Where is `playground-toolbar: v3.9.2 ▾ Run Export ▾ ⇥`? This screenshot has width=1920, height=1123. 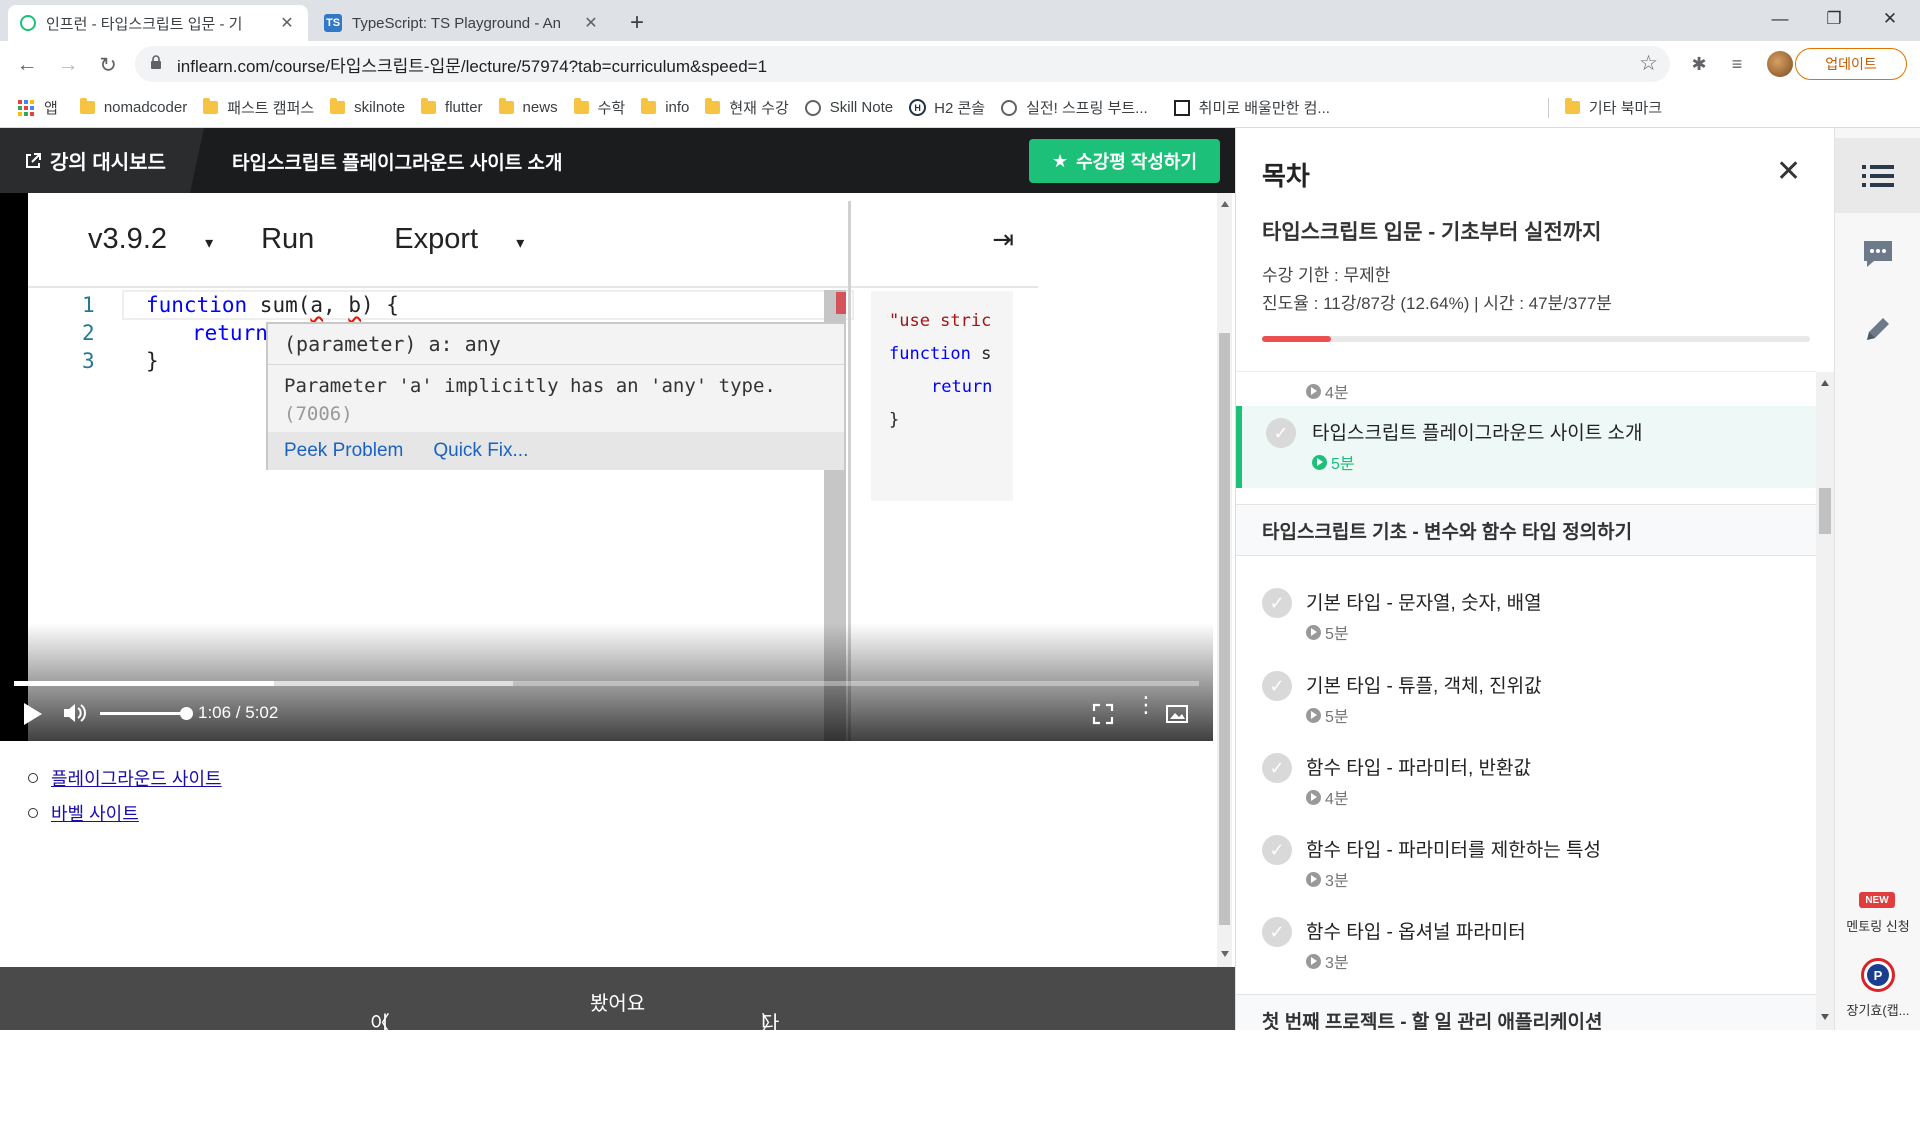
playground-toolbar: v3.9.2 ▾ Run Export ▾ ⇥ is located at coordinates (533, 240).